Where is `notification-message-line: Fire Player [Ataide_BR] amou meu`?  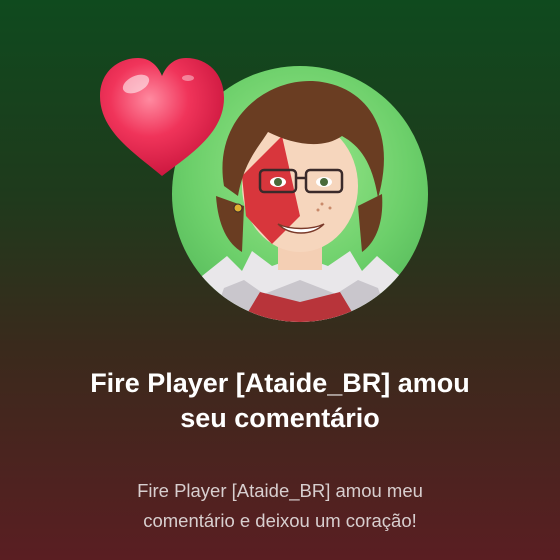 notification-message-line: Fire Player [Ataide_BR] amou meu is located at coordinates (280, 490).